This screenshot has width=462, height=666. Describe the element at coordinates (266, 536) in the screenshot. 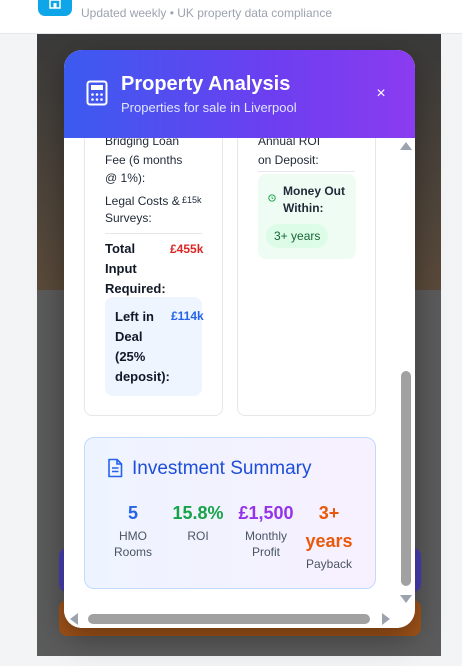

I see `stat-label: Monthly` at that location.